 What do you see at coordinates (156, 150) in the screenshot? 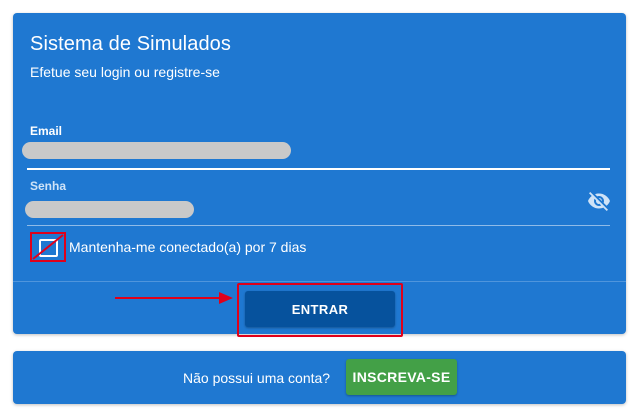
I see `email-field` at bounding box center [156, 150].